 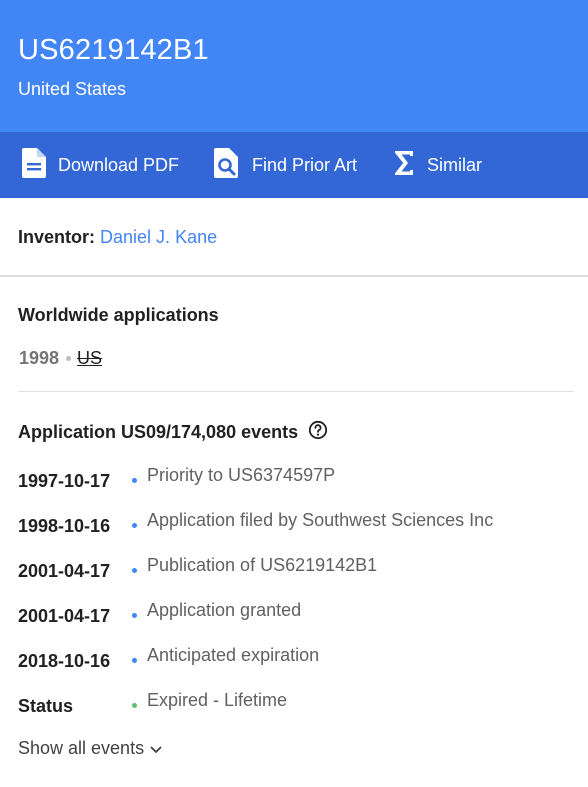 What do you see at coordinates (118, 315) in the screenshot?
I see `worldwide-applications-title: Worldwide applications` at bounding box center [118, 315].